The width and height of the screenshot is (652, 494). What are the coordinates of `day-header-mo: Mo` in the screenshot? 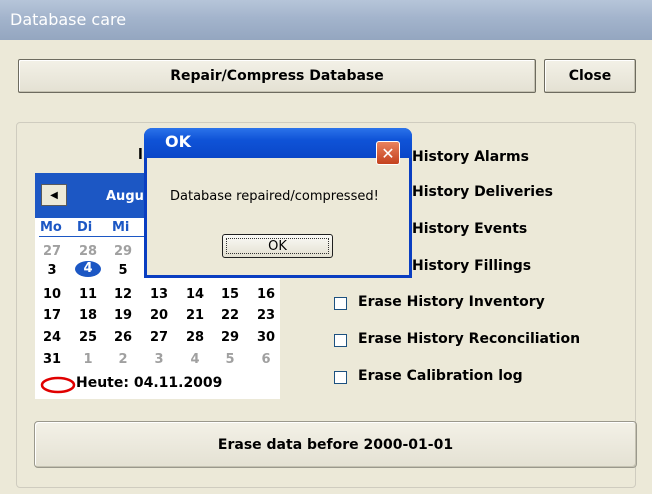 It's located at (51, 227).